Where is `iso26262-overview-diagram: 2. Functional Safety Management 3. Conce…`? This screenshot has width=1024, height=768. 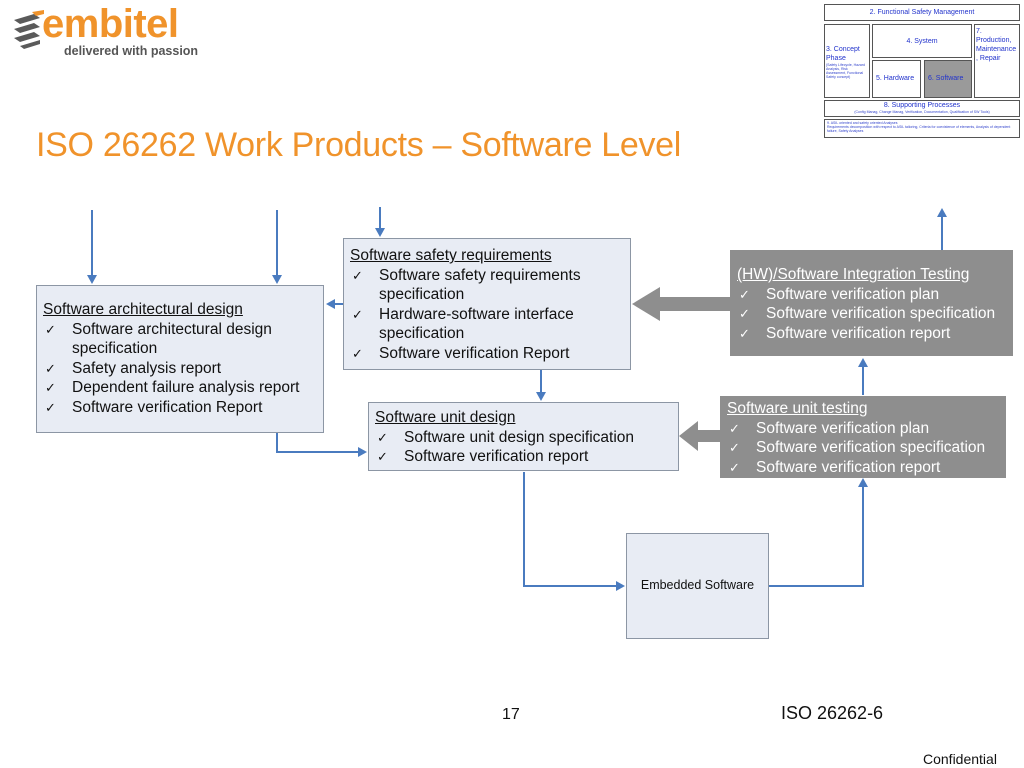 iso26262-overview-diagram: 2. Functional Safety Management 3. Conce… is located at coordinates (922, 71).